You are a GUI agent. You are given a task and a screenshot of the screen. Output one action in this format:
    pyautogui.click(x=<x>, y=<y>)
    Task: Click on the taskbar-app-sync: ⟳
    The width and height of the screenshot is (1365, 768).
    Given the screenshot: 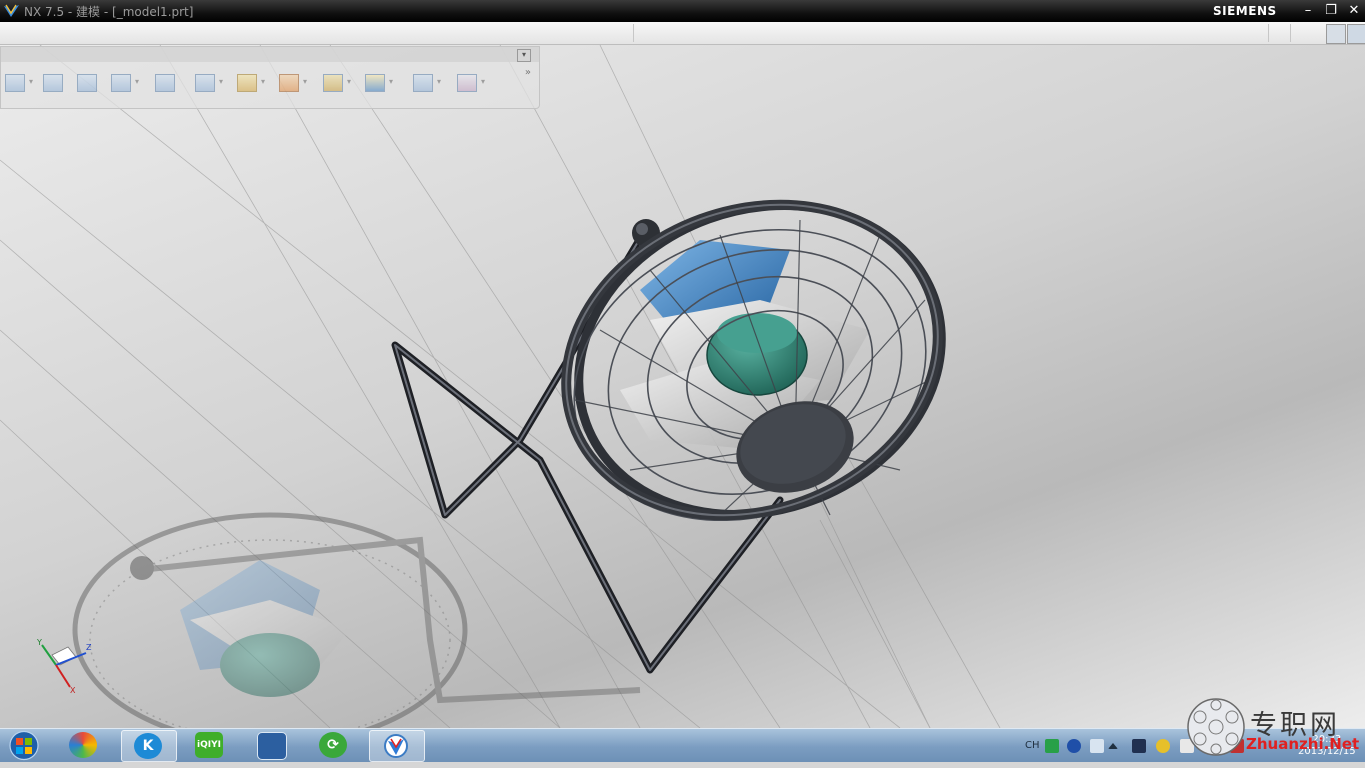 What is the action you would take?
    pyautogui.click(x=334, y=745)
    